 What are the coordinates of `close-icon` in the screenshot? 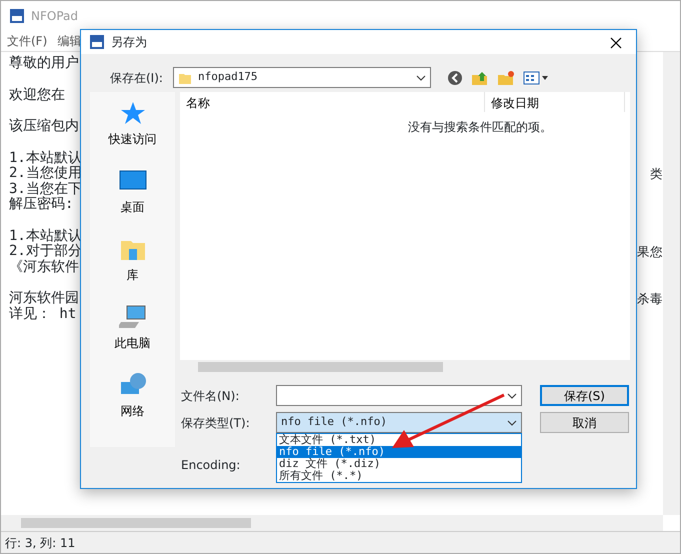 It's located at (616, 42).